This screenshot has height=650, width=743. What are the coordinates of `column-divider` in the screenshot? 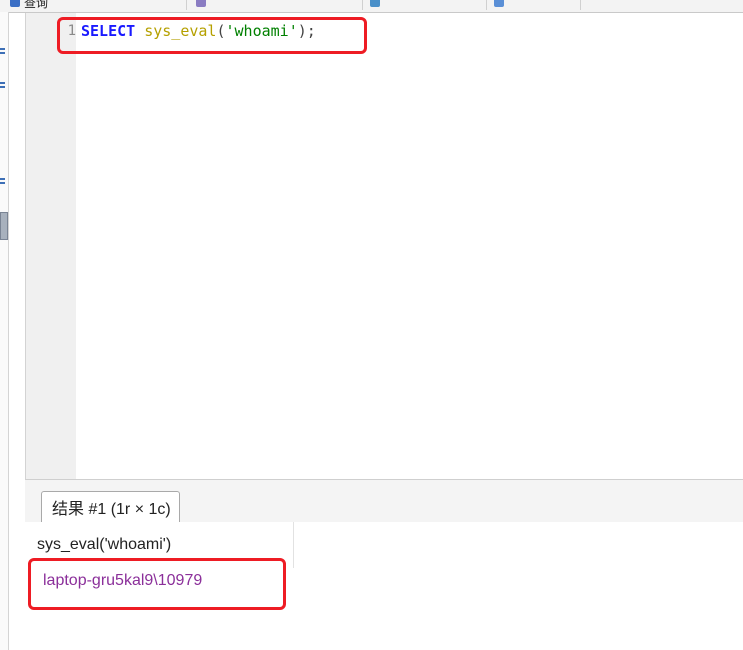 It's located at (293, 545).